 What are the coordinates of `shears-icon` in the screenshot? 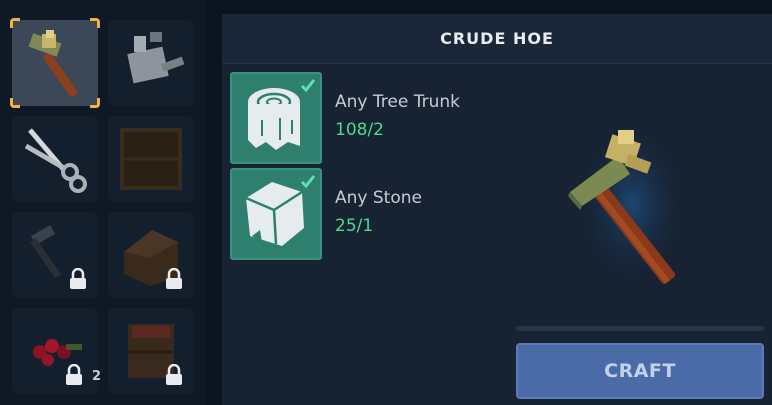 It's located at (55, 160).